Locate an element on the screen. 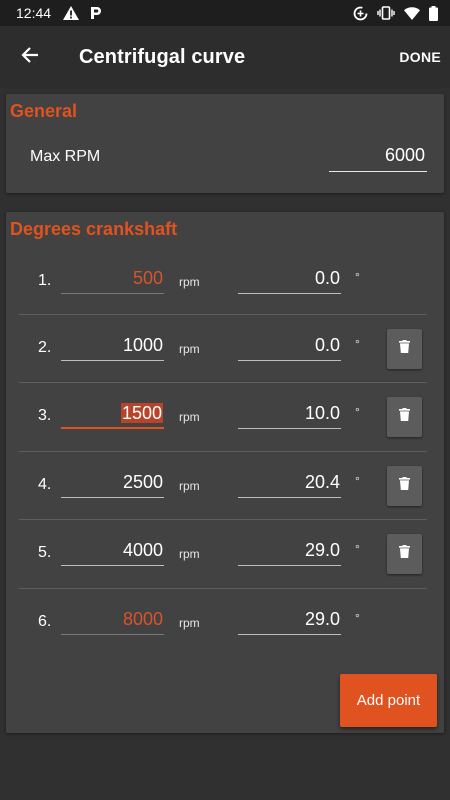 The height and width of the screenshot is (800, 450). wifi-icon is located at coordinates (412, 13).